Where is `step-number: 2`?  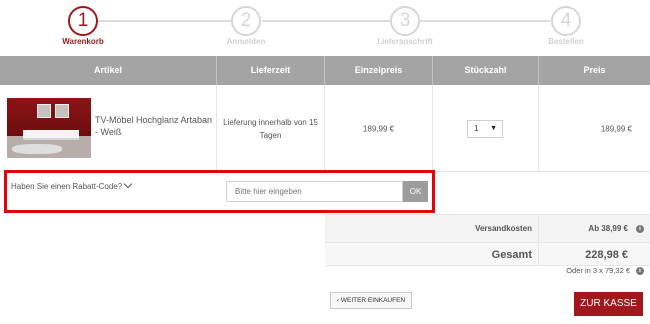 step-number: 2 is located at coordinates (246, 21).